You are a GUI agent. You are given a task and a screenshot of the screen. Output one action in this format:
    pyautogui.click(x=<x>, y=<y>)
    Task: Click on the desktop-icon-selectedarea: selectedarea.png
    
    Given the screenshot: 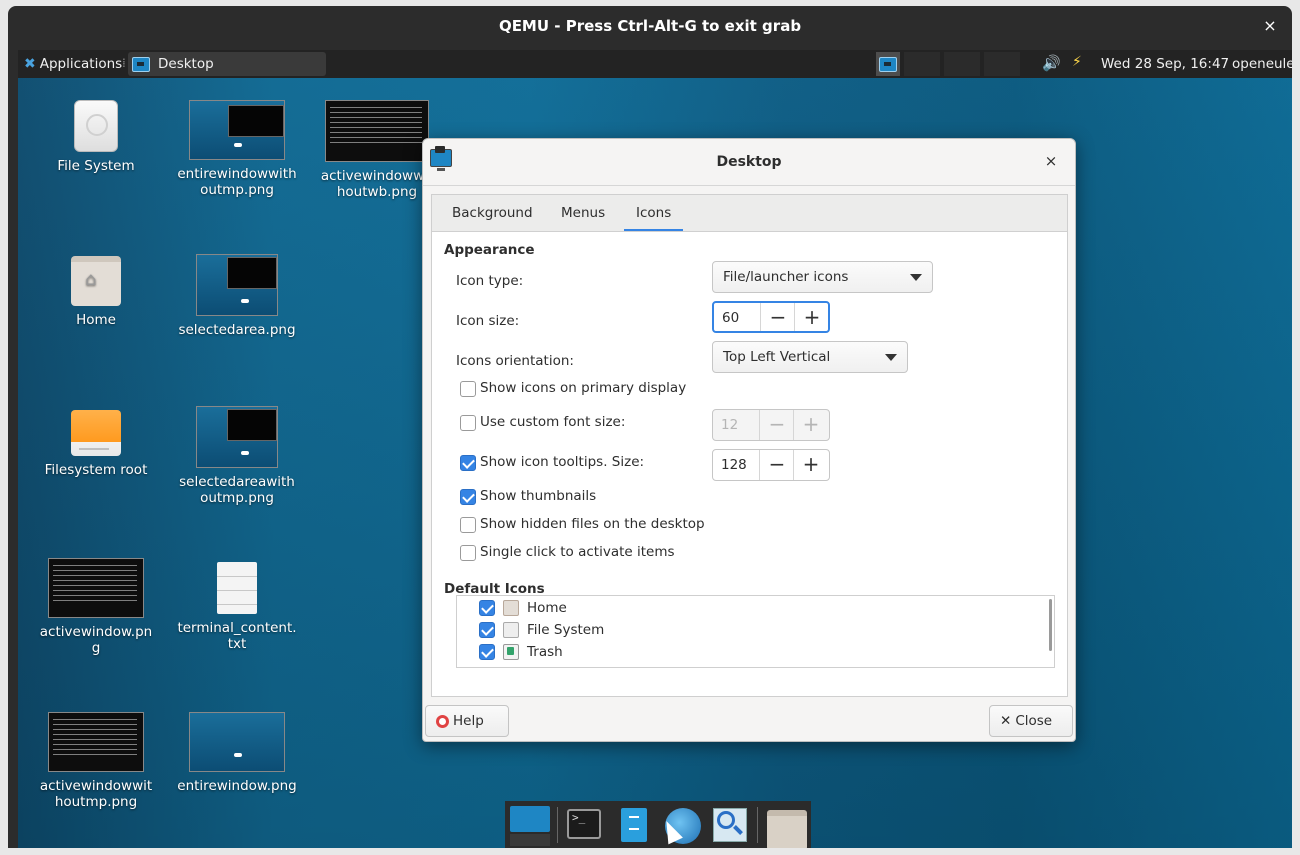 What is the action you would take?
    pyautogui.click(x=237, y=296)
    